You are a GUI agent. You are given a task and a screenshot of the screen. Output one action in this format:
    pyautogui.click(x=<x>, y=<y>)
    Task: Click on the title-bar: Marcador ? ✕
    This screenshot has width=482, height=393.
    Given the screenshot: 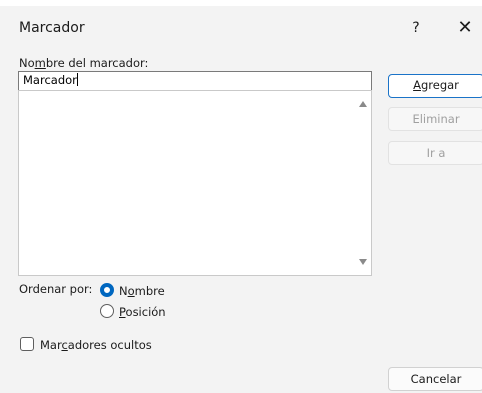 What is the action you would take?
    pyautogui.click(x=241, y=28)
    